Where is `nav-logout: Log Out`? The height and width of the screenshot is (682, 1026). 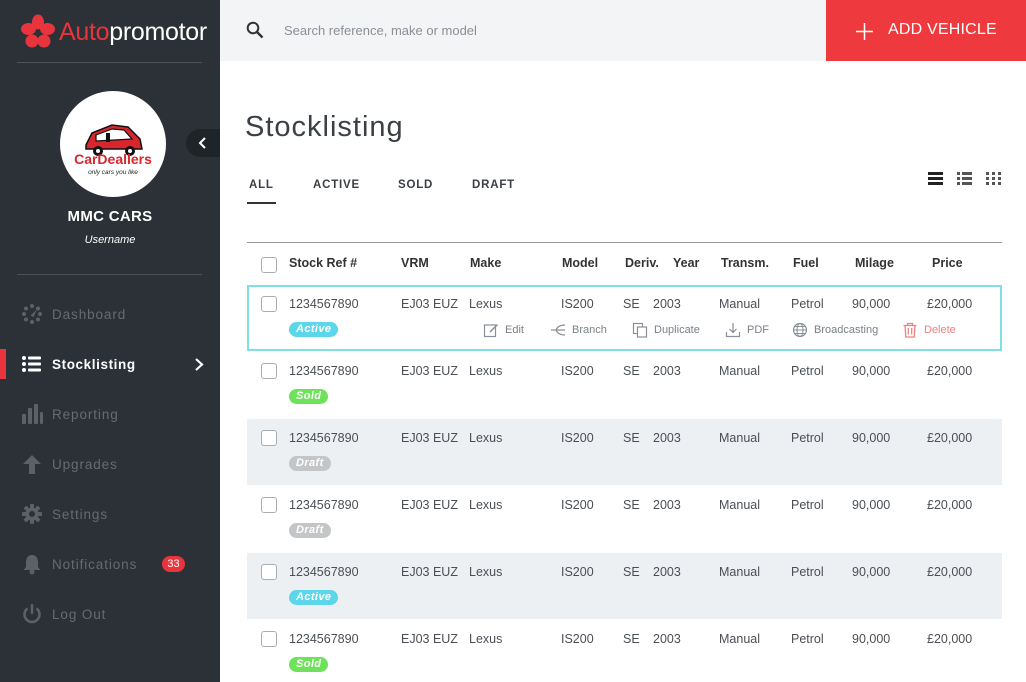 nav-logout: Log Out is located at coordinates (110, 614).